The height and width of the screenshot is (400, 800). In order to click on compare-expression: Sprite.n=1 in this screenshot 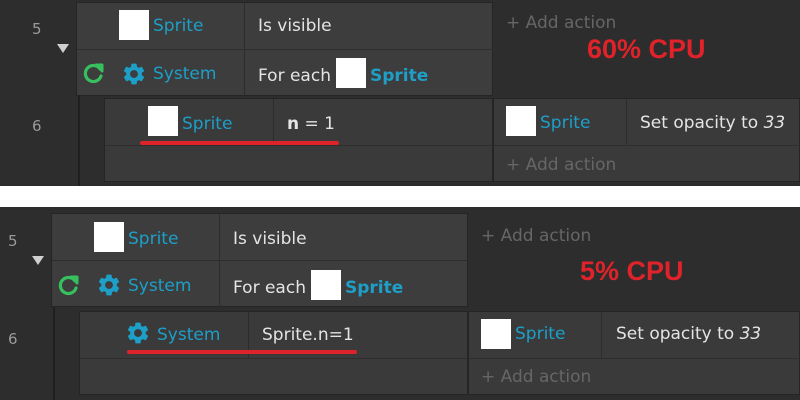, I will do `click(308, 335)`.